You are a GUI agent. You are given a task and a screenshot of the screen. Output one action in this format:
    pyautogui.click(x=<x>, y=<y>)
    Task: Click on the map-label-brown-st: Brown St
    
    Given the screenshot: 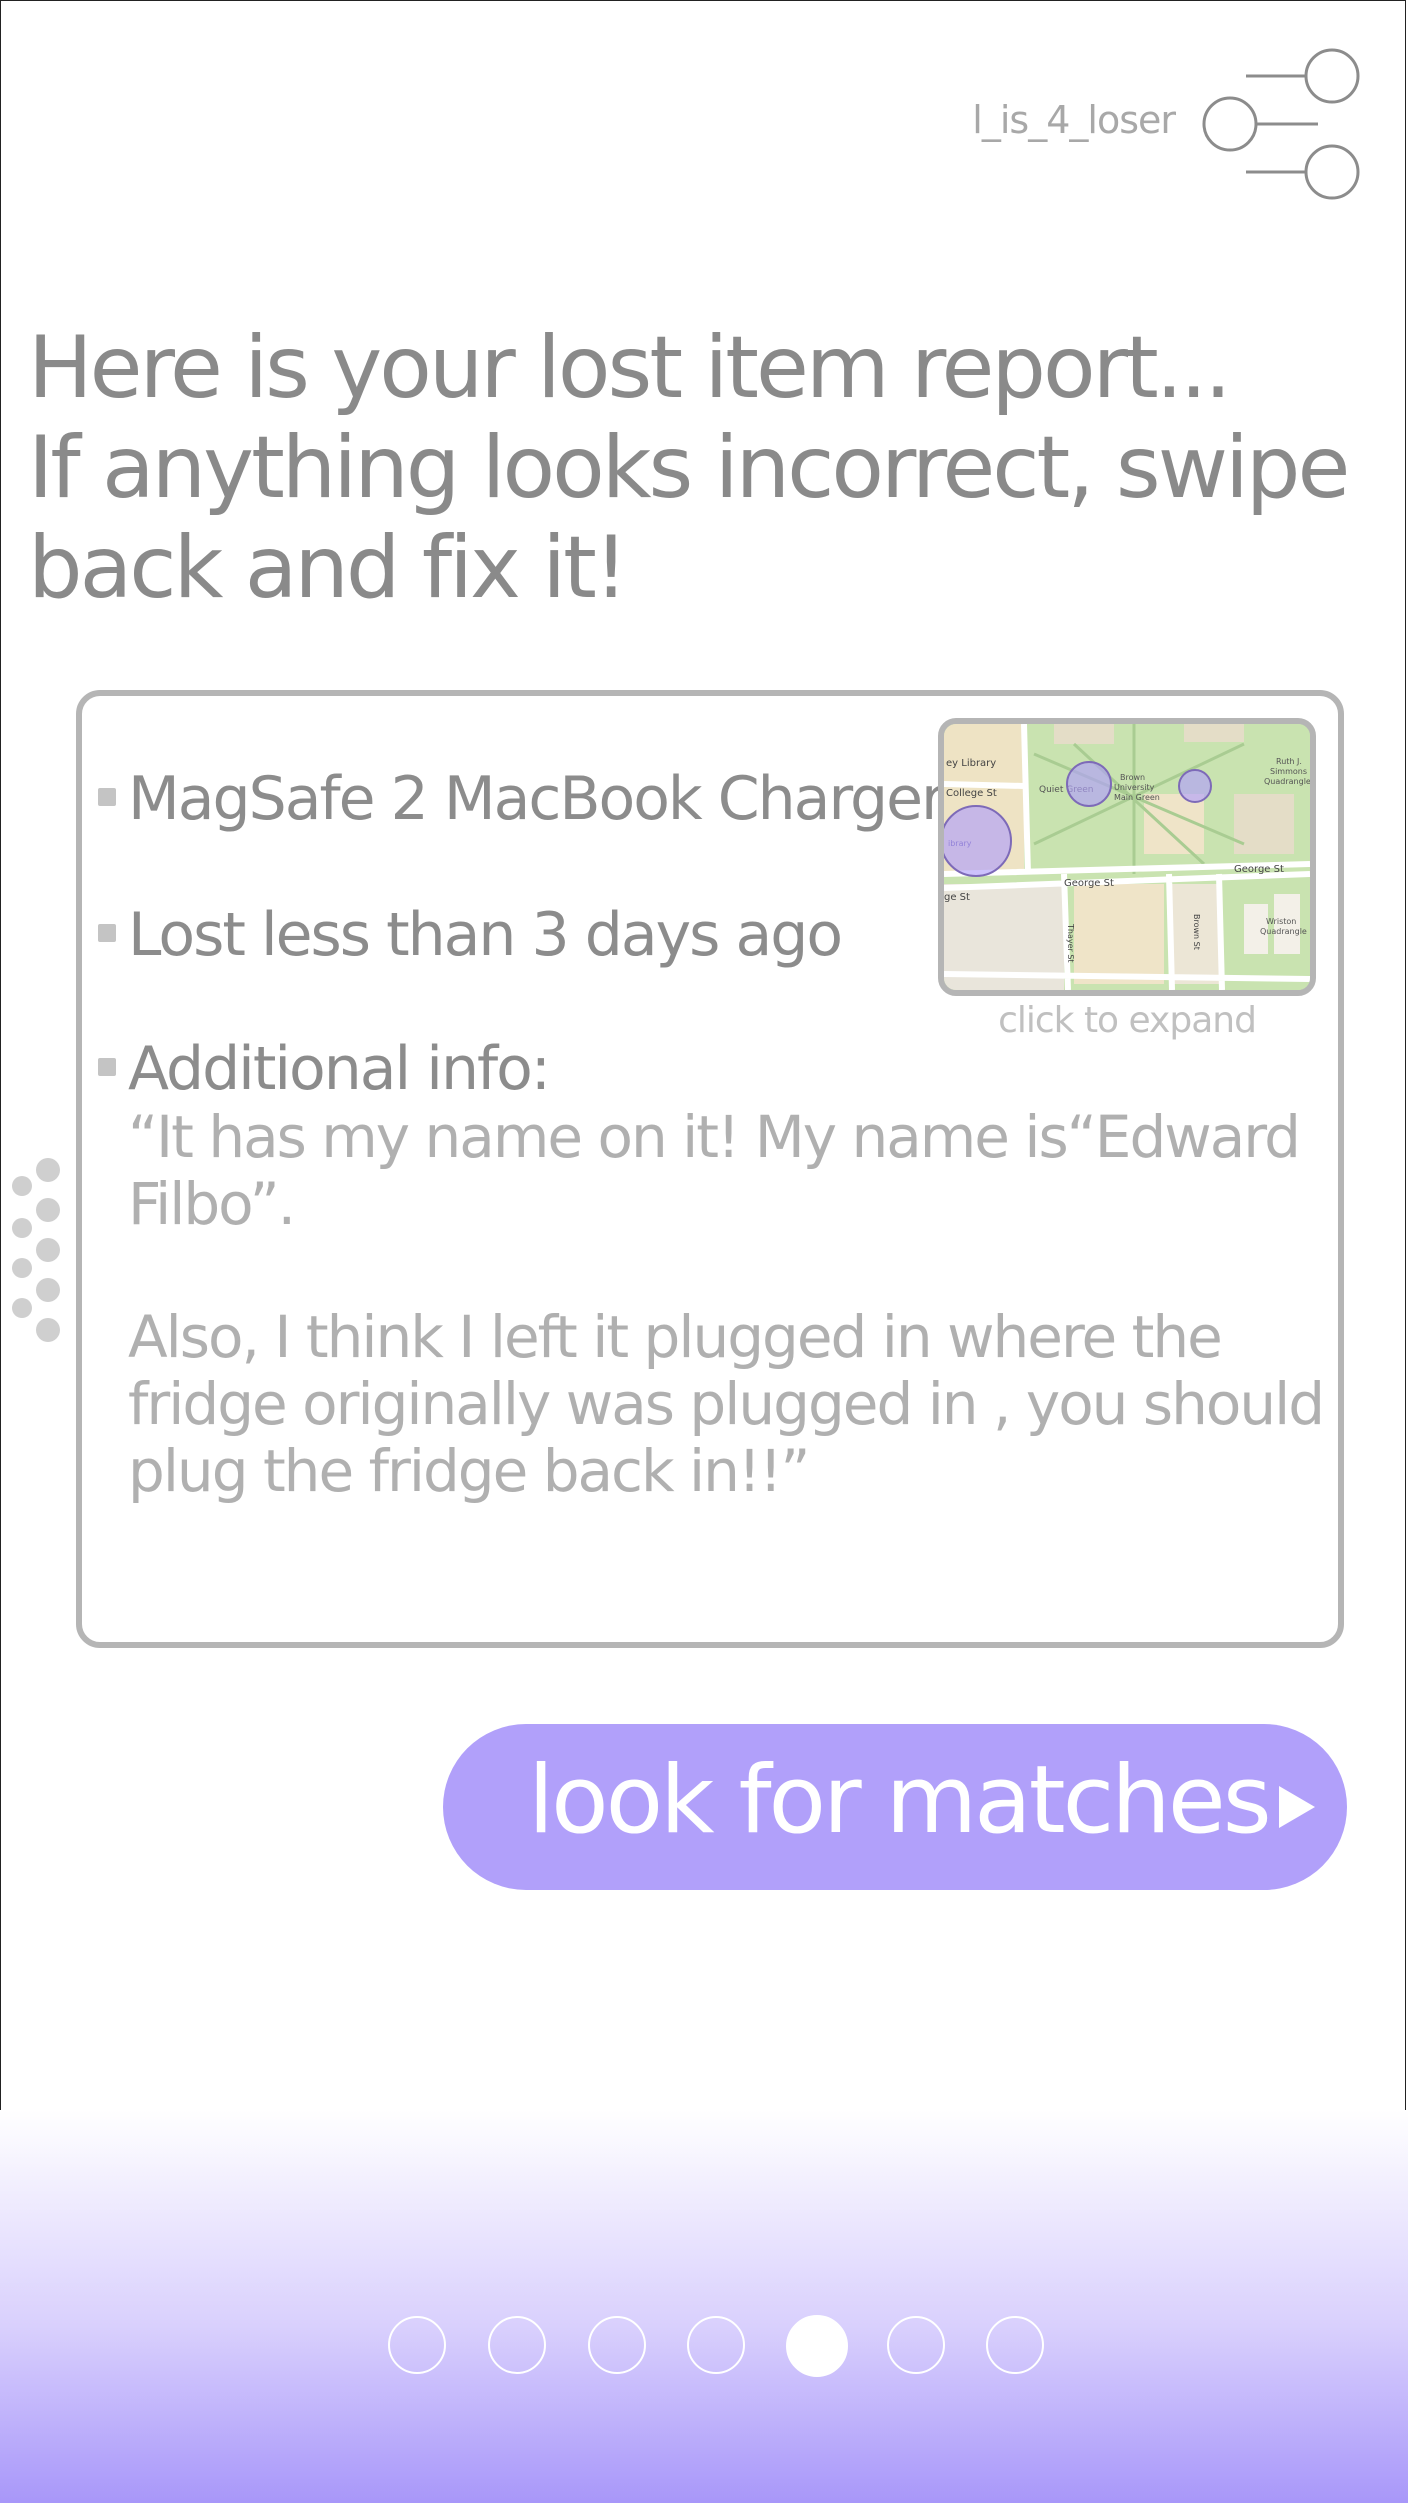 What is the action you would take?
    pyautogui.click(x=1196, y=932)
    